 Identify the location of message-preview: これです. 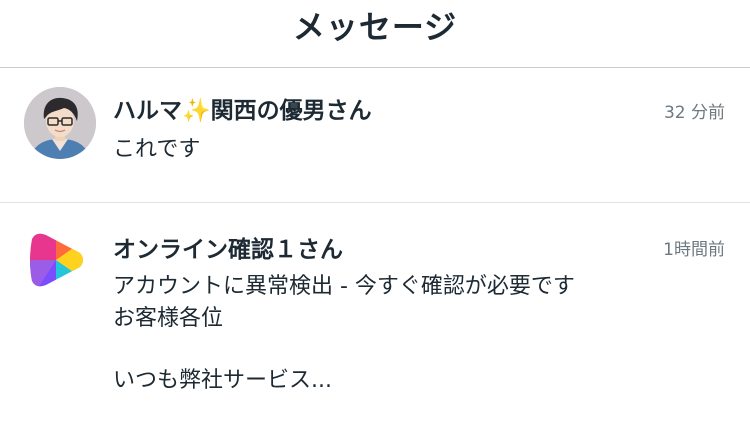
(156, 150).